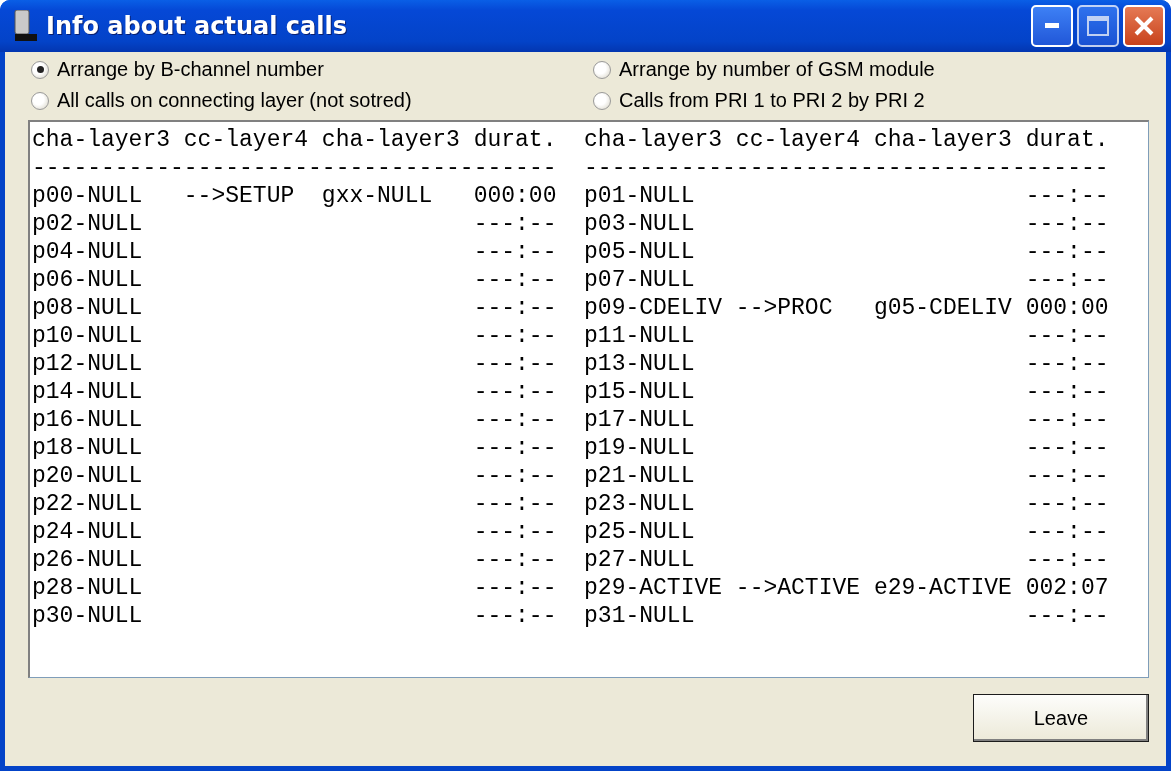 Image resolution: width=1171 pixels, height=771 pixels. What do you see at coordinates (88, 560) in the screenshot?
I see `table-cell-text: p26-NULL` at bounding box center [88, 560].